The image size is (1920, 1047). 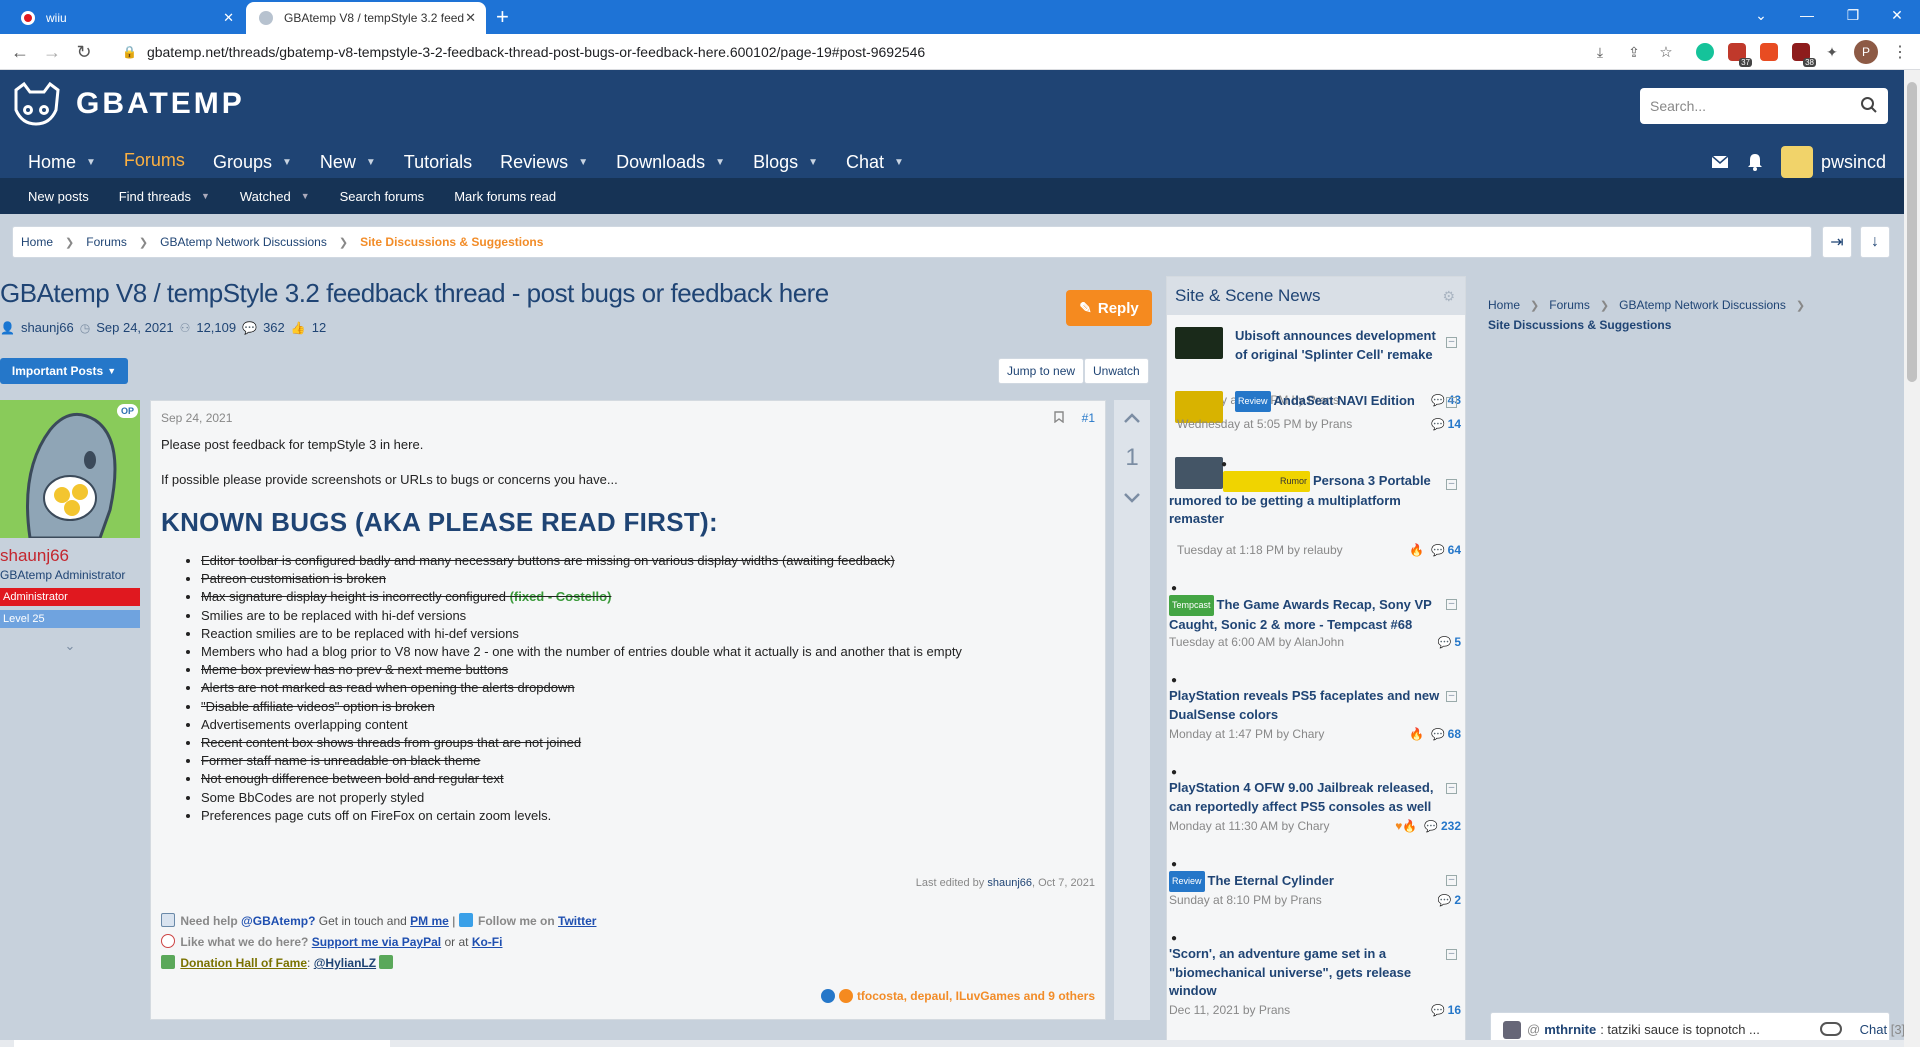 What do you see at coordinates (127, 104) in the screenshot?
I see `site-logo: GBATEMP` at bounding box center [127, 104].